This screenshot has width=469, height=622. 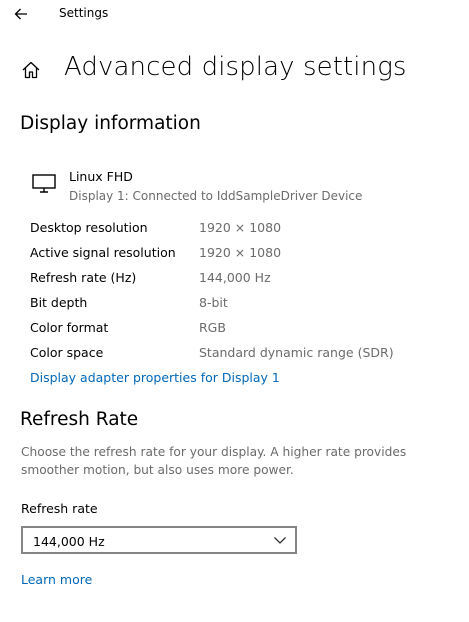 What do you see at coordinates (159, 540) in the screenshot?
I see `refresh-rate-dropdown: 144,000 Hz` at bounding box center [159, 540].